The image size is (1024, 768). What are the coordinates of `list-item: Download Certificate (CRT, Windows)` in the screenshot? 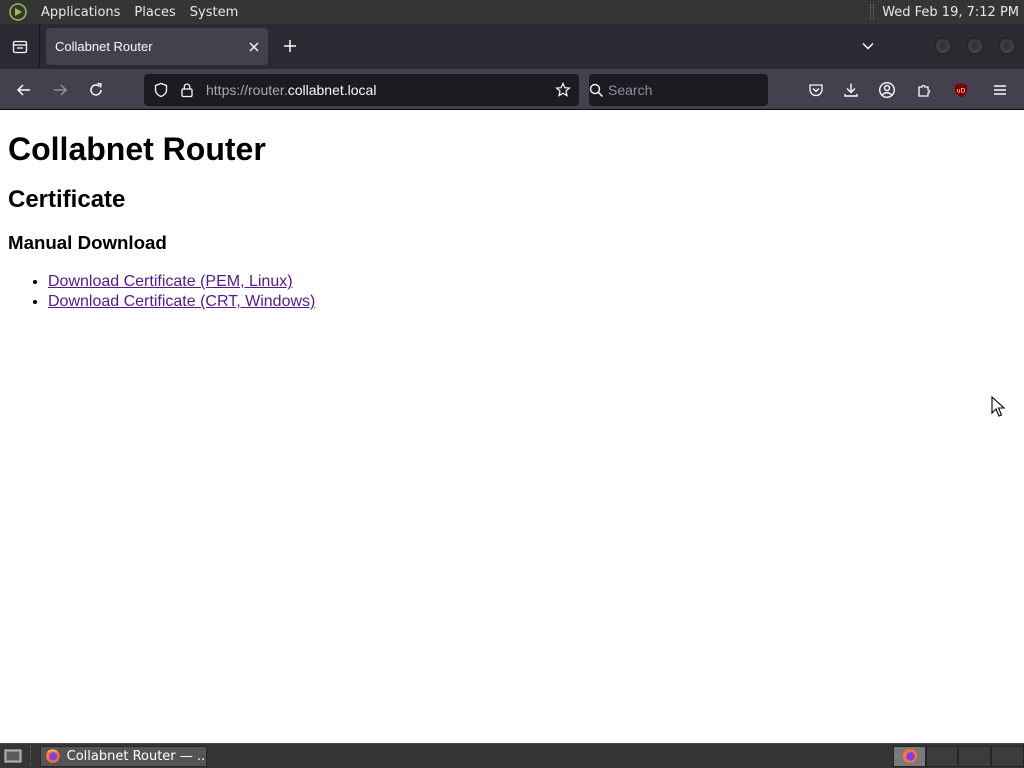 It's located at (532, 302).